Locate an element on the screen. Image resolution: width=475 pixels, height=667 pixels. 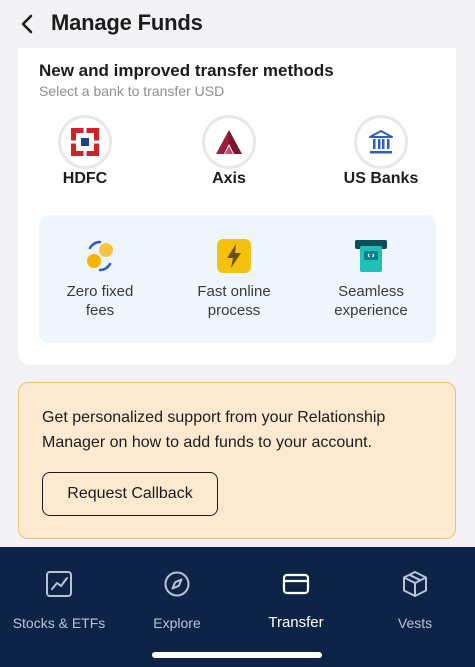
lightning-icon is located at coordinates (234, 256).